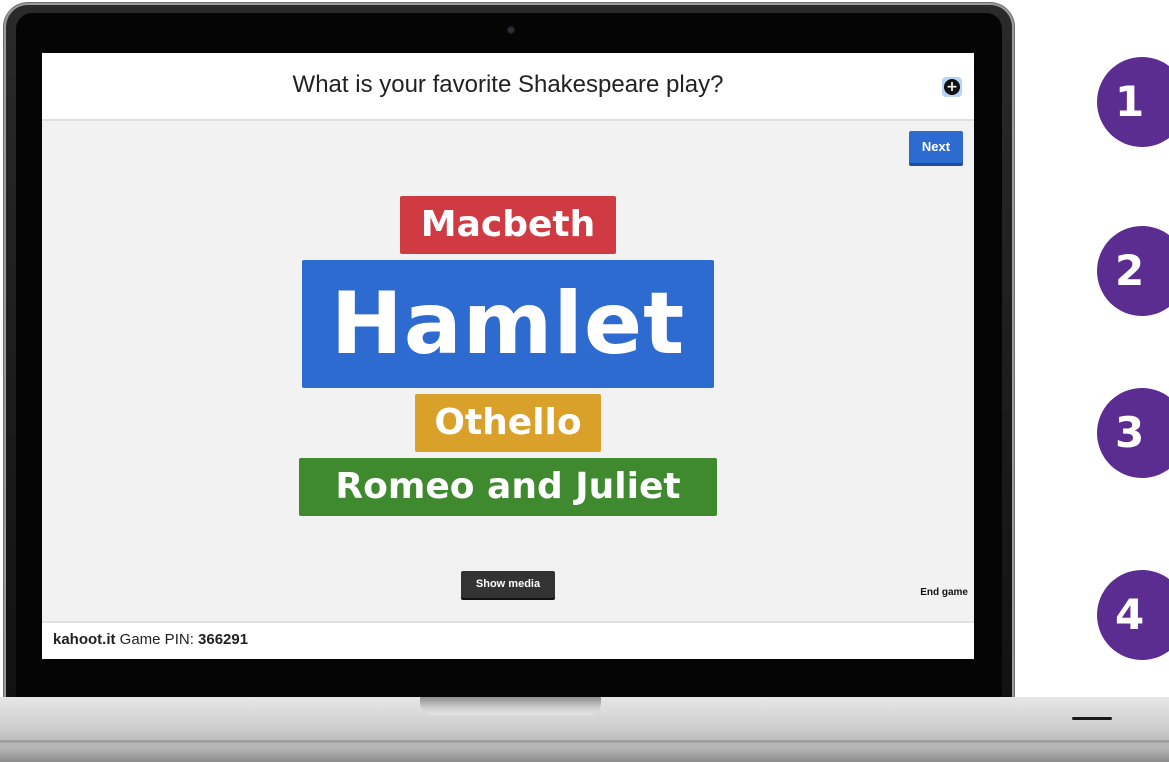  What do you see at coordinates (936, 147) in the screenshot?
I see `next-button: Next` at bounding box center [936, 147].